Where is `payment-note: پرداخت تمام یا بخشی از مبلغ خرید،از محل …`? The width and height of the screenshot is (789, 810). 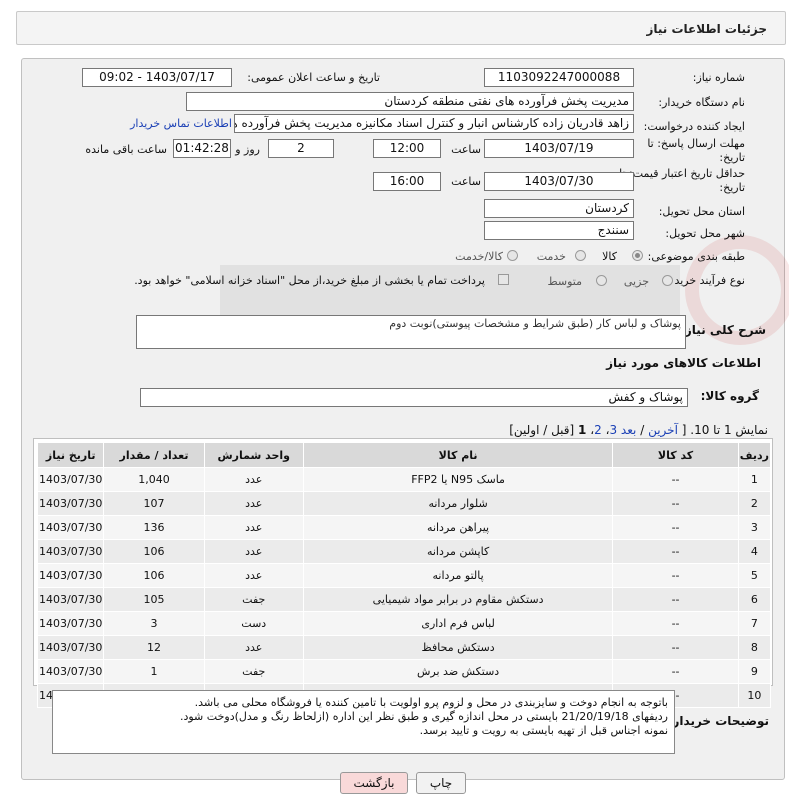 payment-note: پرداخت تمام یا بخشی از مبلغ خرید،از محل … is located at coordinates (309, 280).